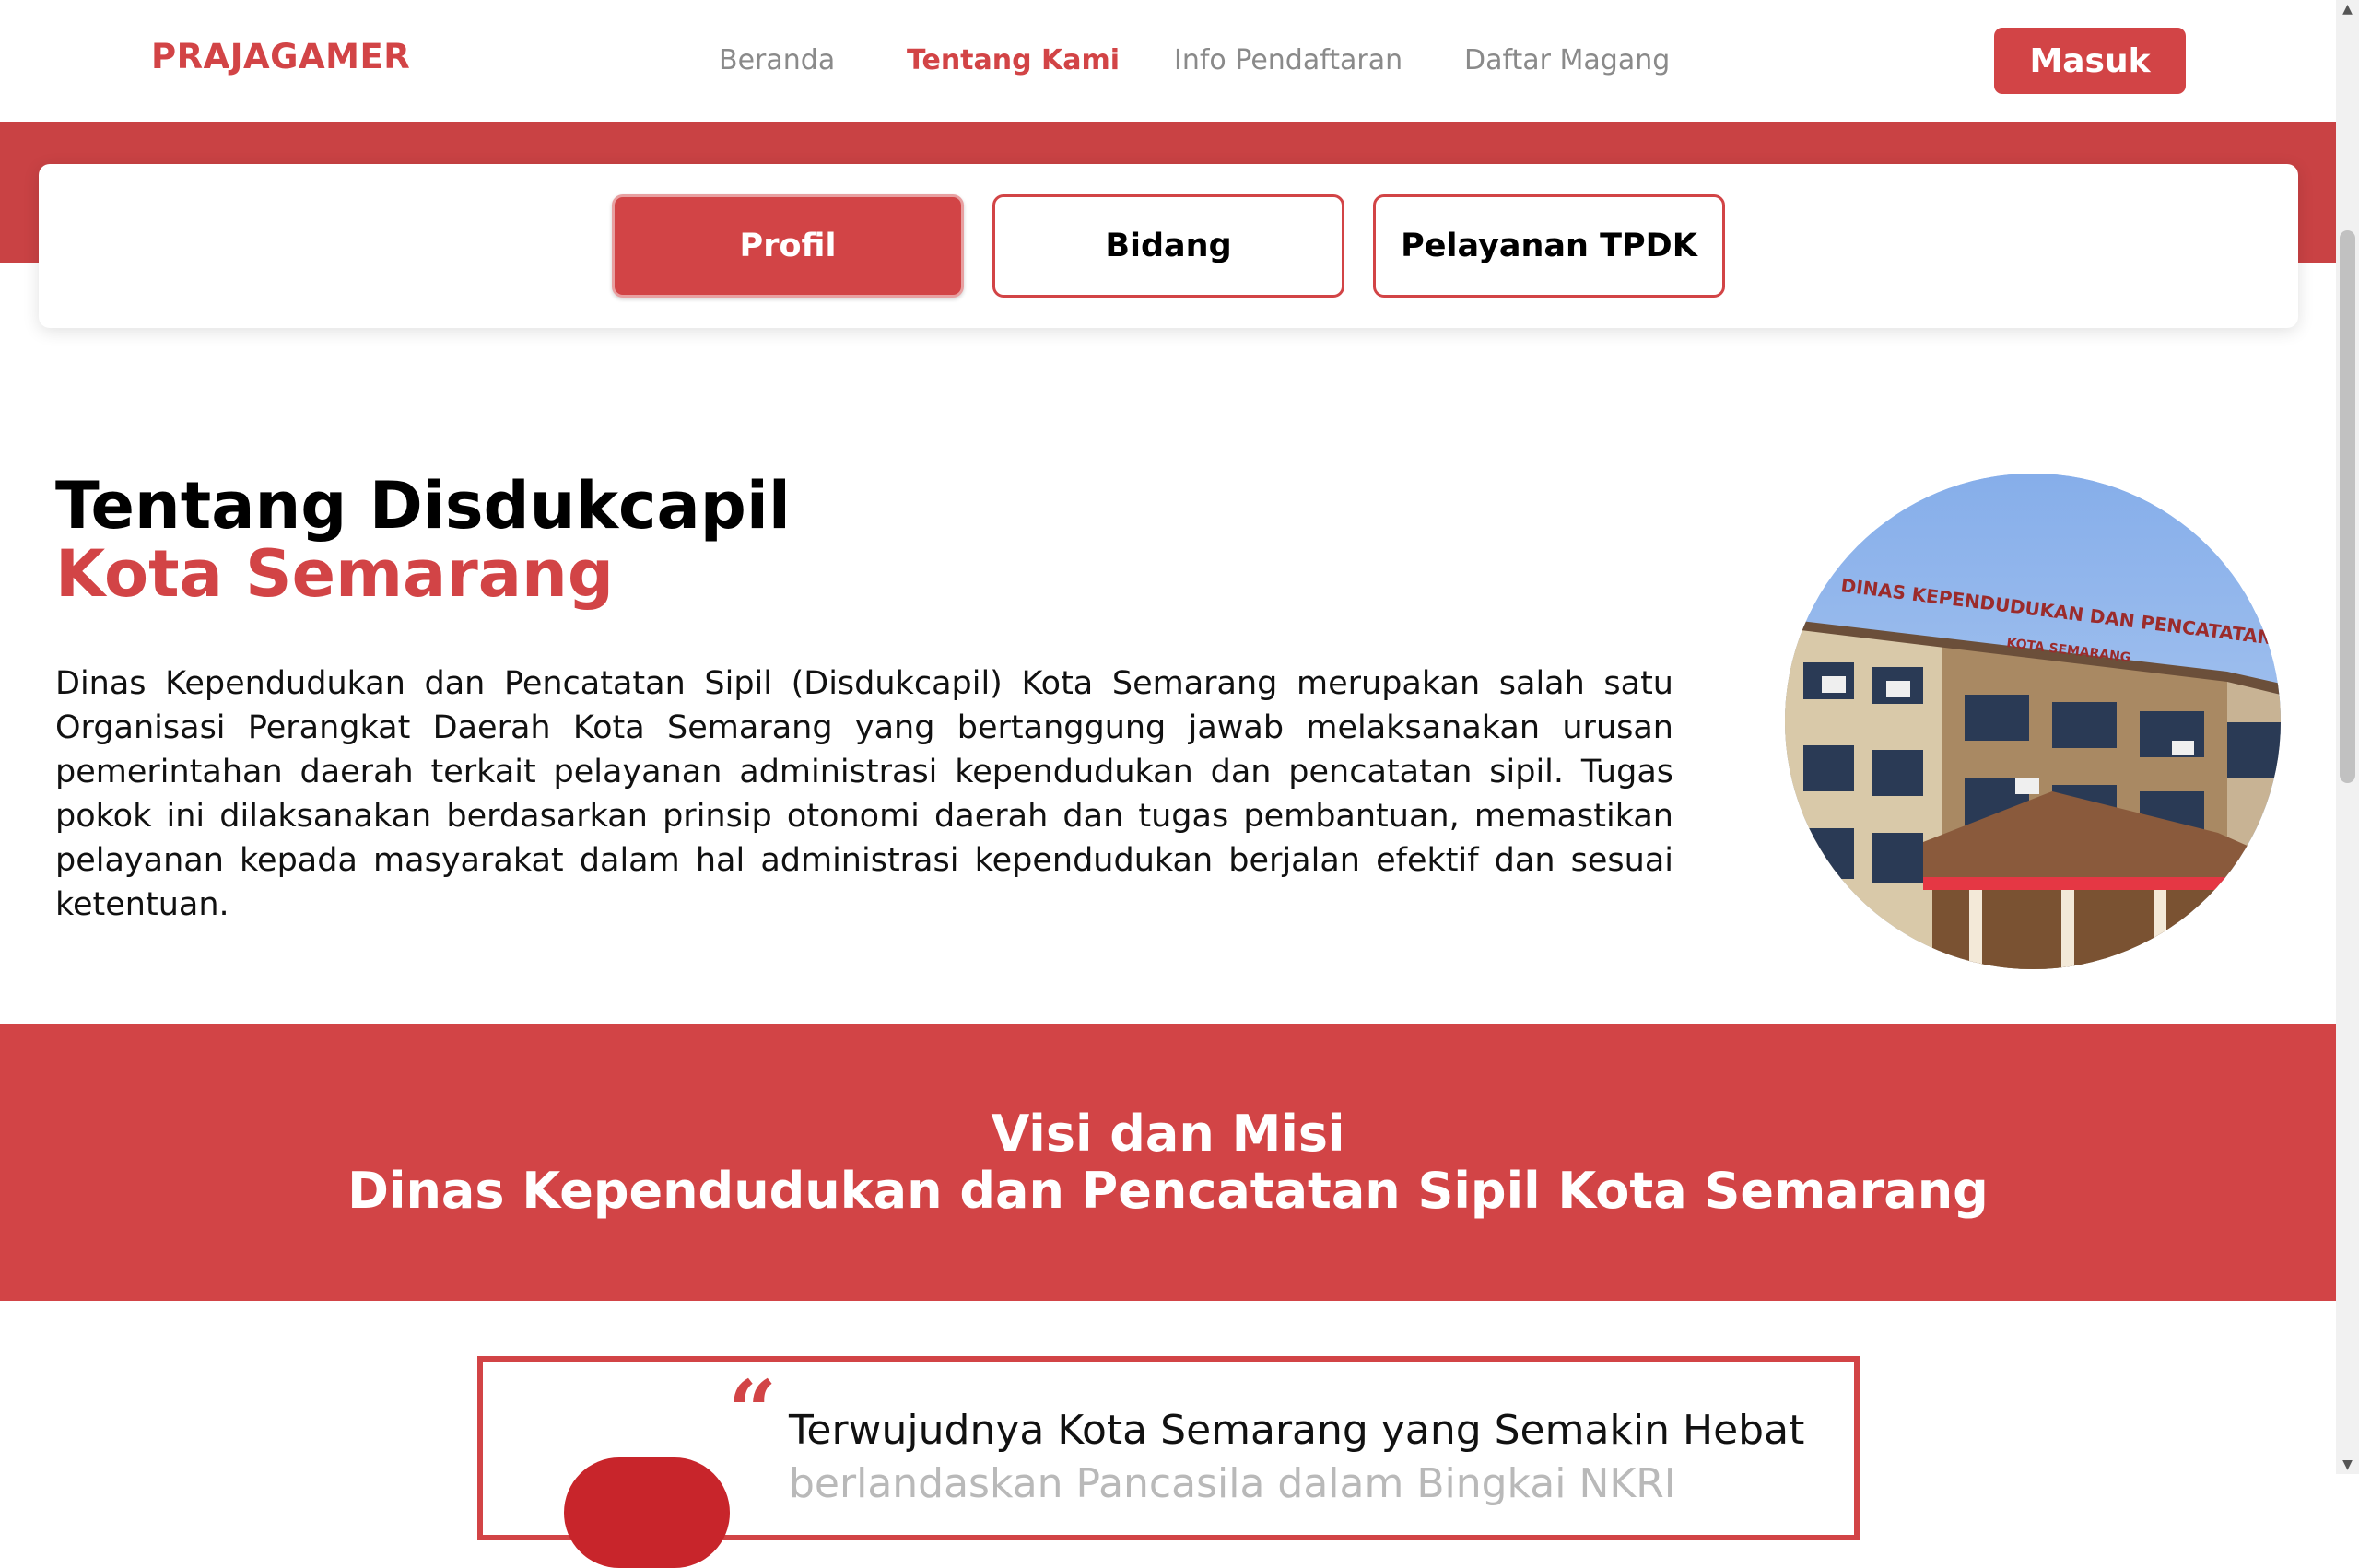 This screenshot has height=1568, width=2359. Describe the element at coordinates (423, 506) in the screenshot. I see `about-title-line1: Tentang Disdukcapil` at that location.